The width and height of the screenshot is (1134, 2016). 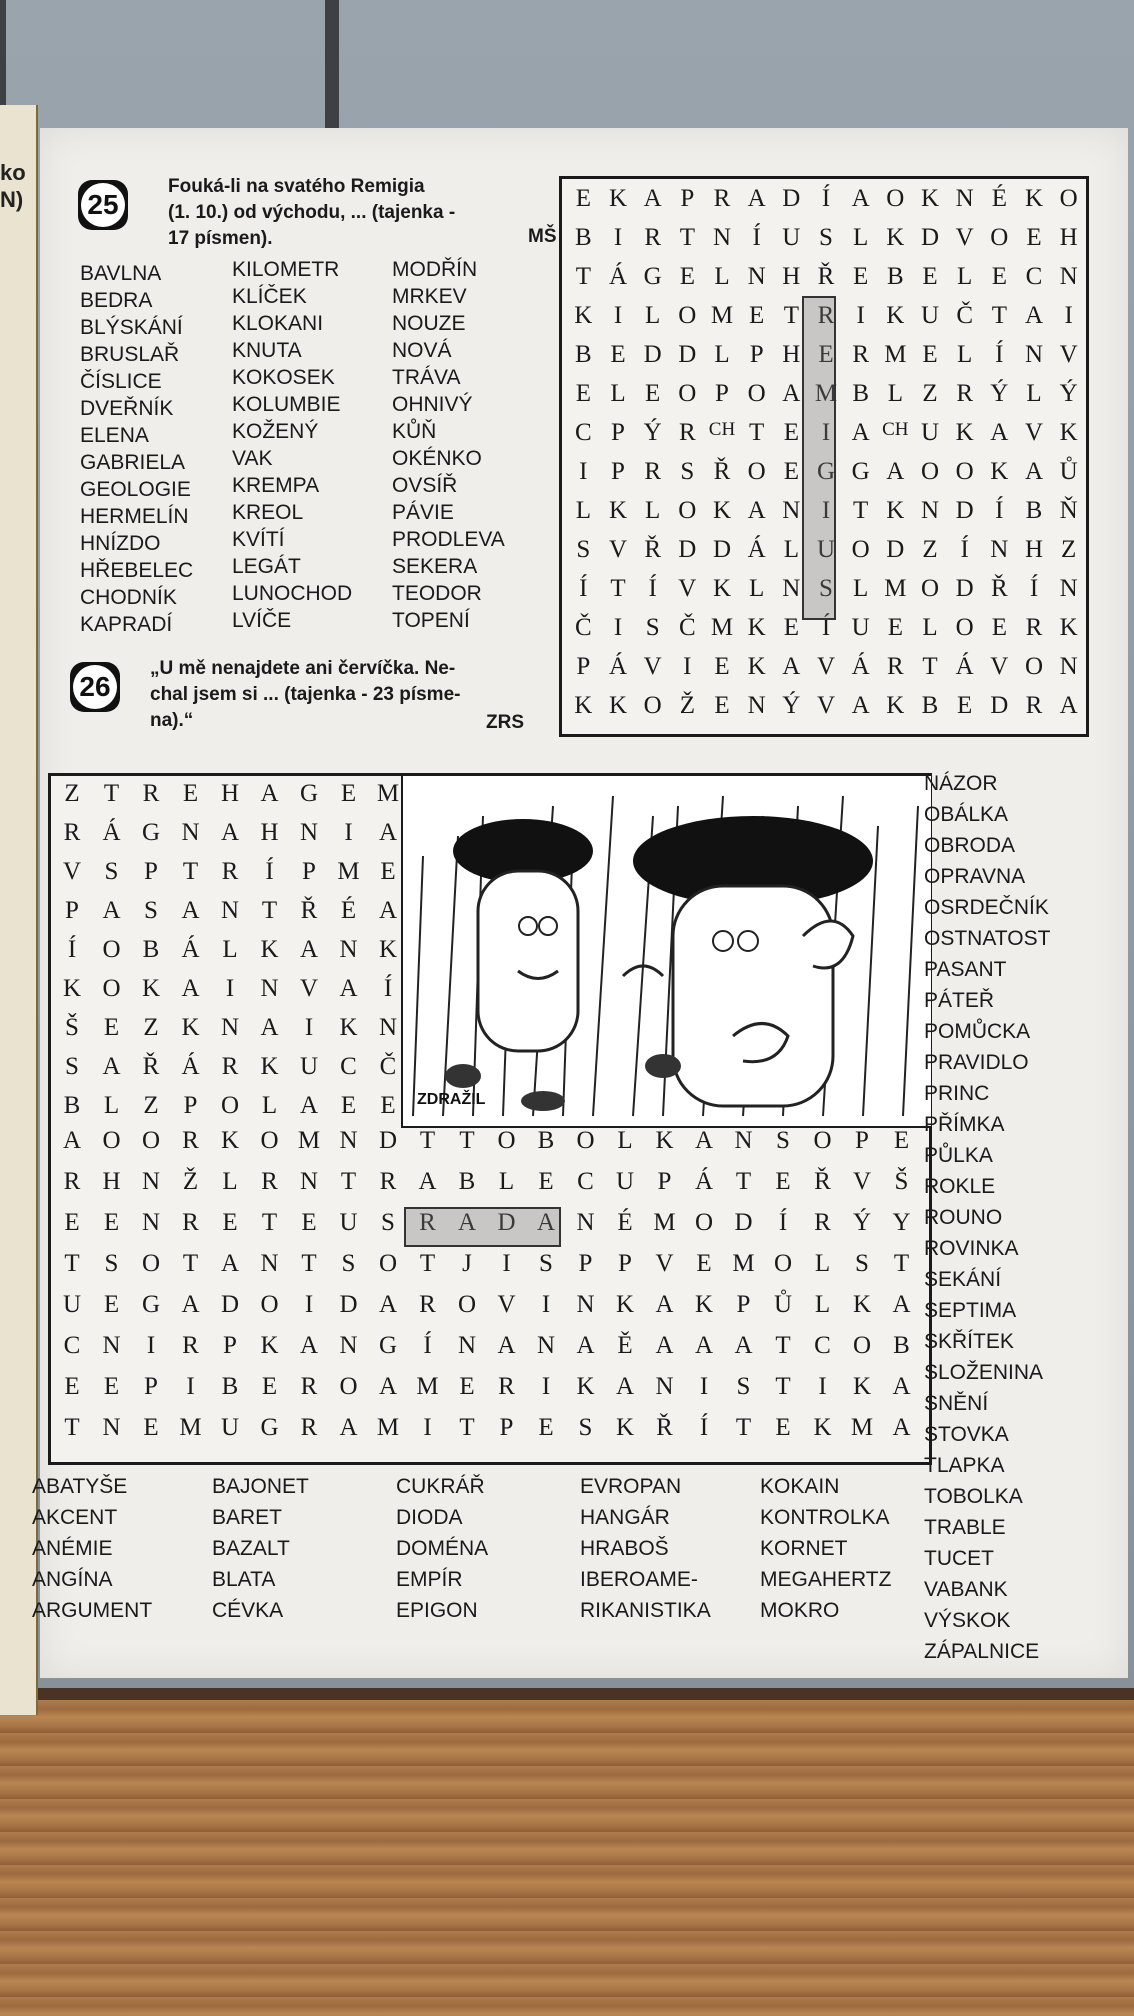 What do you see at coordinates (966, 1434) in the screenshot?
I see `word-list-item: STOVKA` at bounding box center [966, 1434].